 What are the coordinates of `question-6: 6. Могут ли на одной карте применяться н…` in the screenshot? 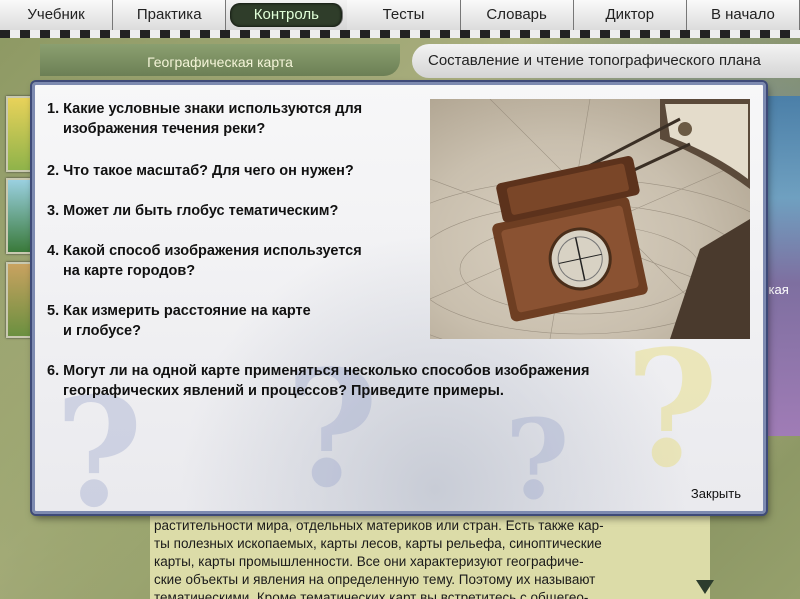 It's located at (318, 381).